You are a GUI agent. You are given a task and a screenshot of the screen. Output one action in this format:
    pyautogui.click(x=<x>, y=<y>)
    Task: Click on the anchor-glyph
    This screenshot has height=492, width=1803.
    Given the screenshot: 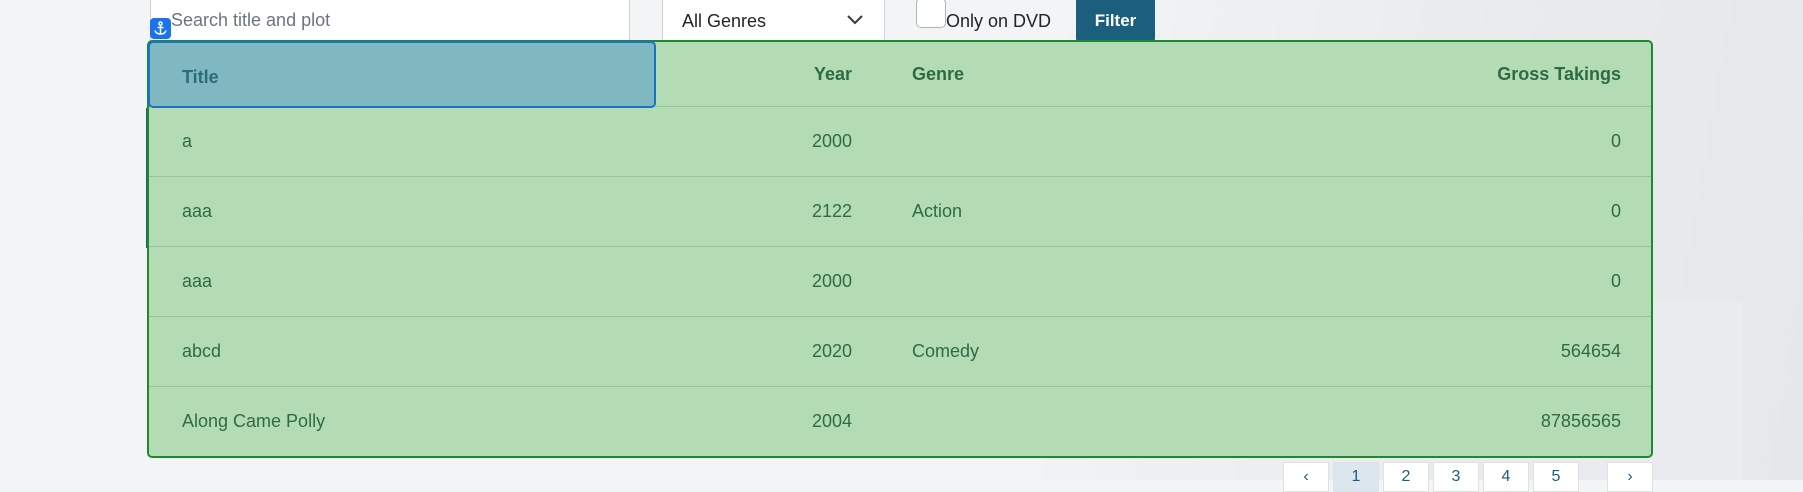 What is the action you would take?
    pyautogui.click(x=160, y=28)
    